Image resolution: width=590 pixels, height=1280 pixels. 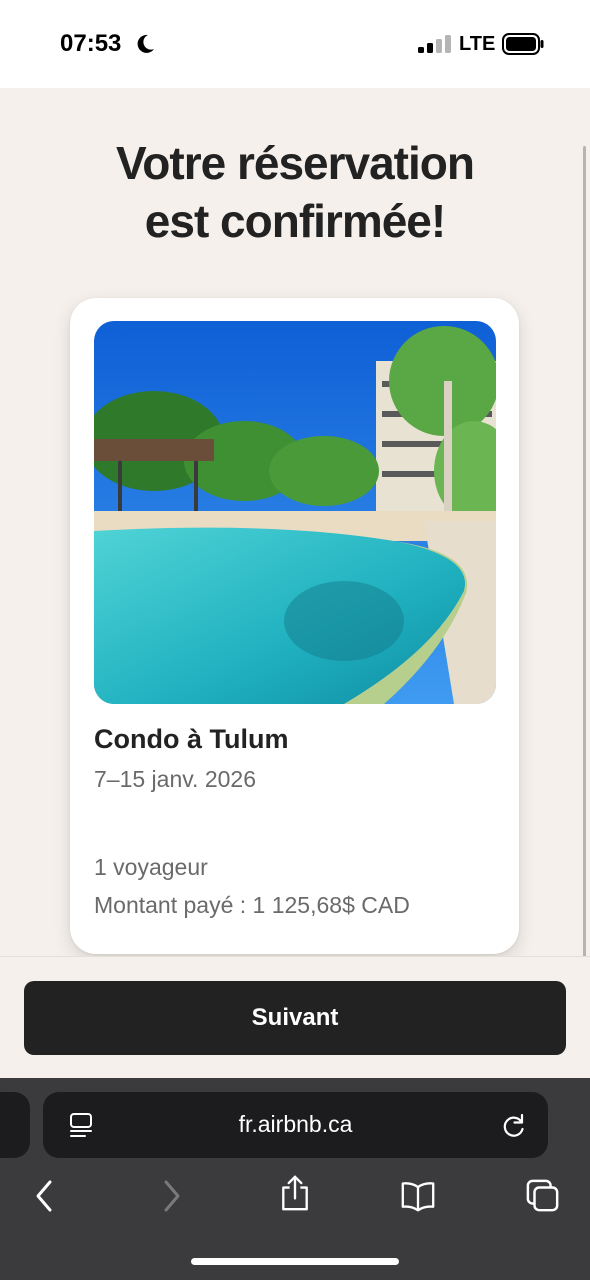 What do you see at coordinates (15, 1125) in the screenshot?
I see `previous-tab-edge` at bounding box center [15, 1125].